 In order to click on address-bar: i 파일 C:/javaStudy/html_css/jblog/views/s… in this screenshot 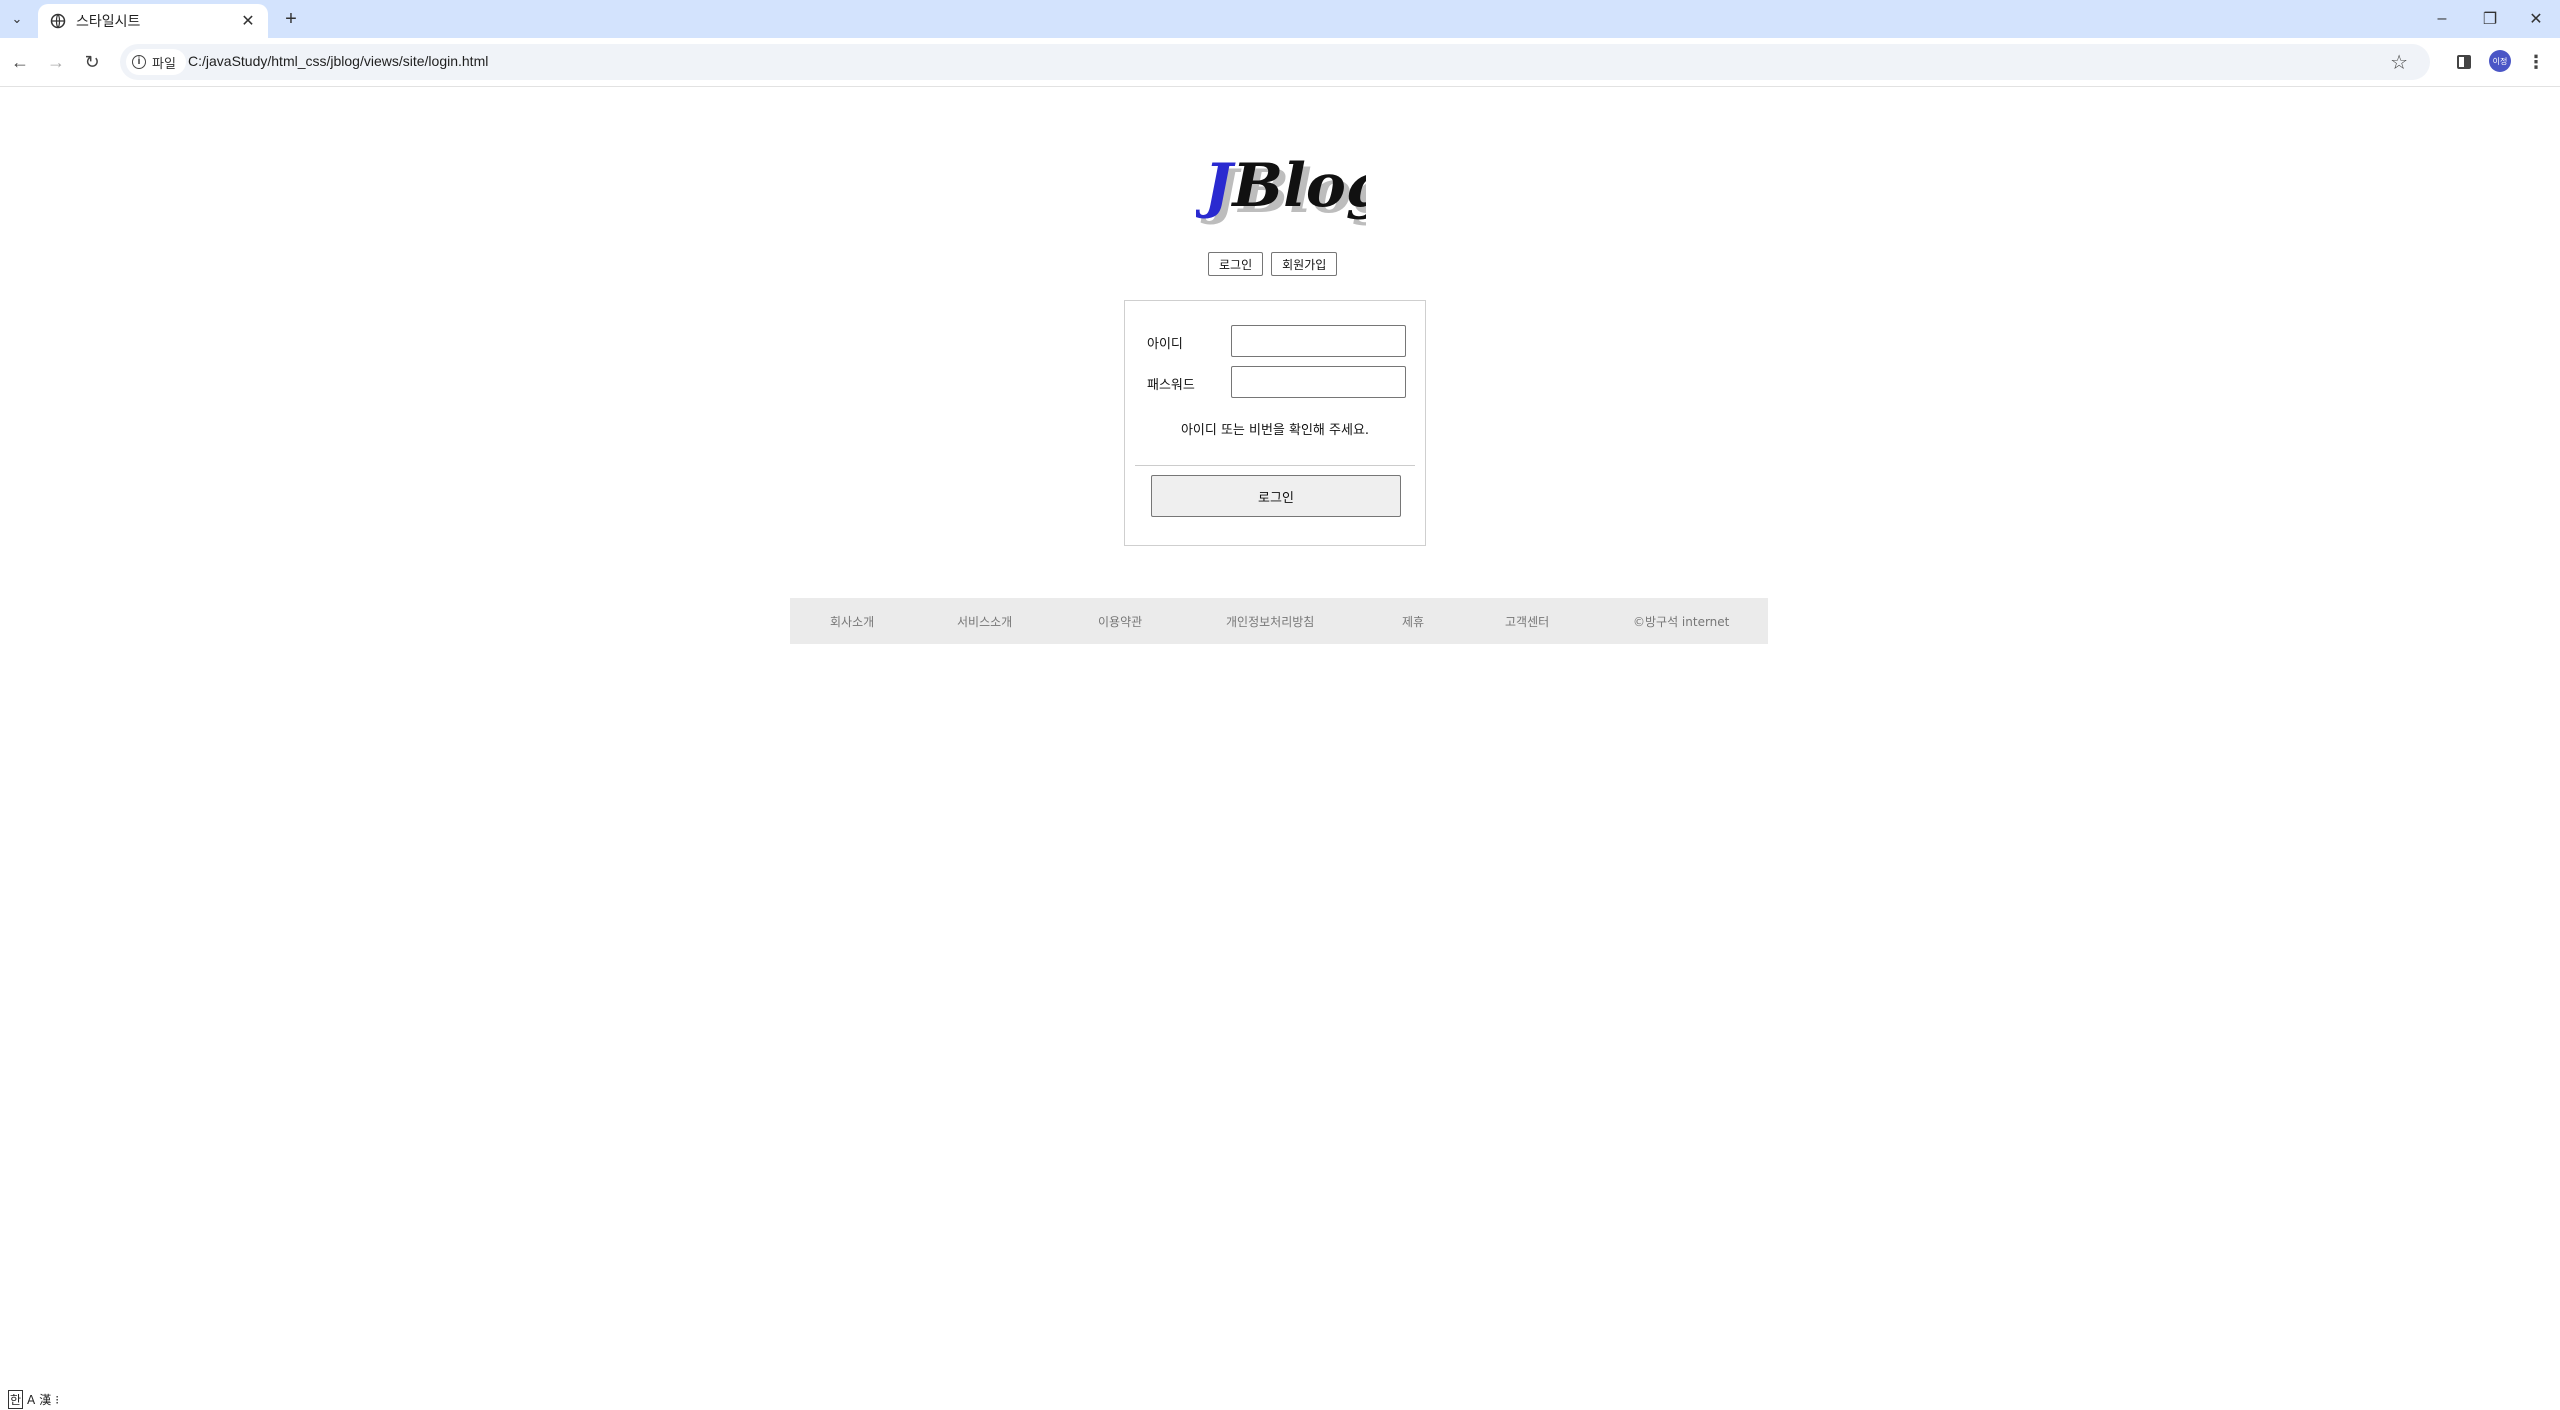, I will do `click(1275, 62)`.